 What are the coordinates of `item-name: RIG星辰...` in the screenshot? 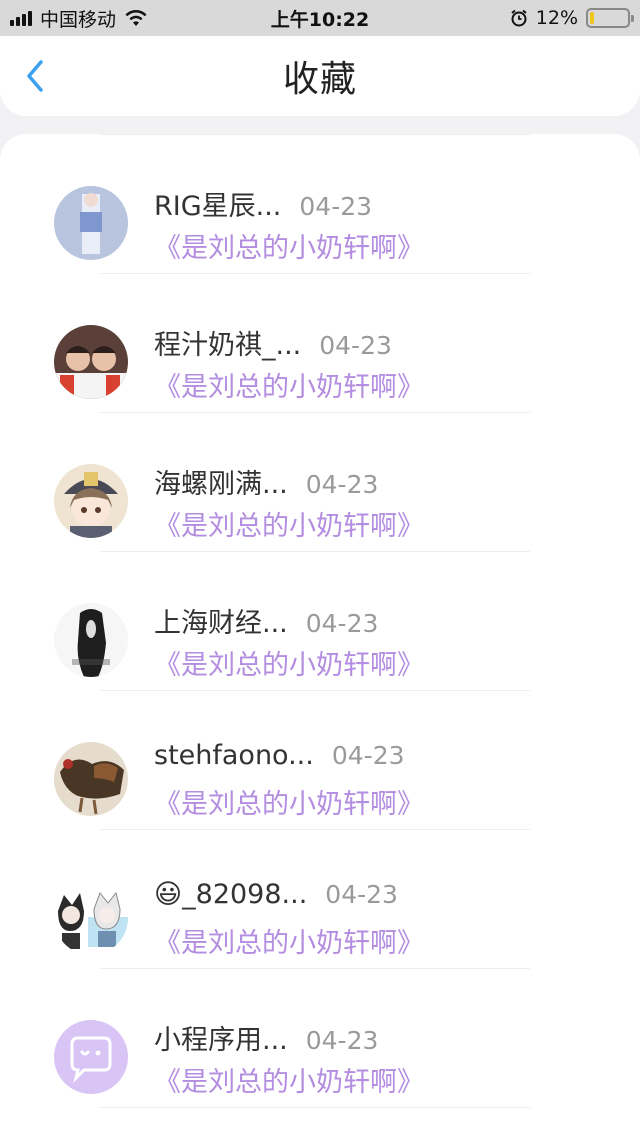 It's located at (218, 206).